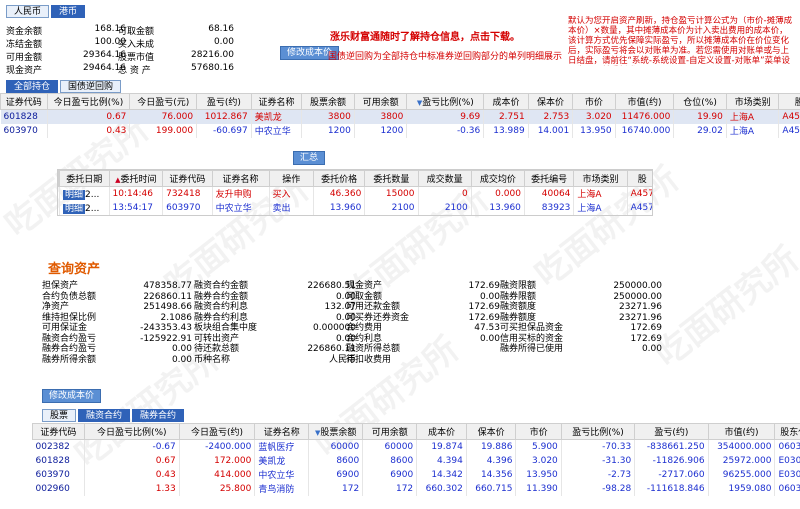  I want to click on col-header: ▼盈亏比例(%), so click(445, 101).